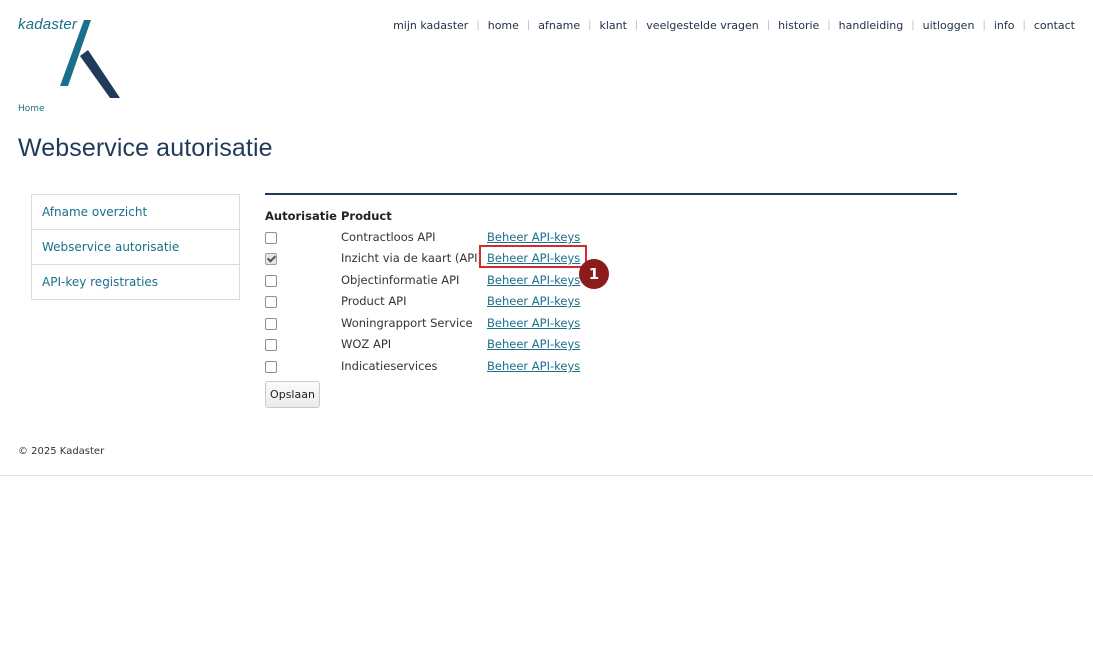 Image resolution: width=1093 pixels, height=672 pixels. Describe the element at coordinates (798, 25) in the screenshot. I see `topnav-historie: historie` at that location.